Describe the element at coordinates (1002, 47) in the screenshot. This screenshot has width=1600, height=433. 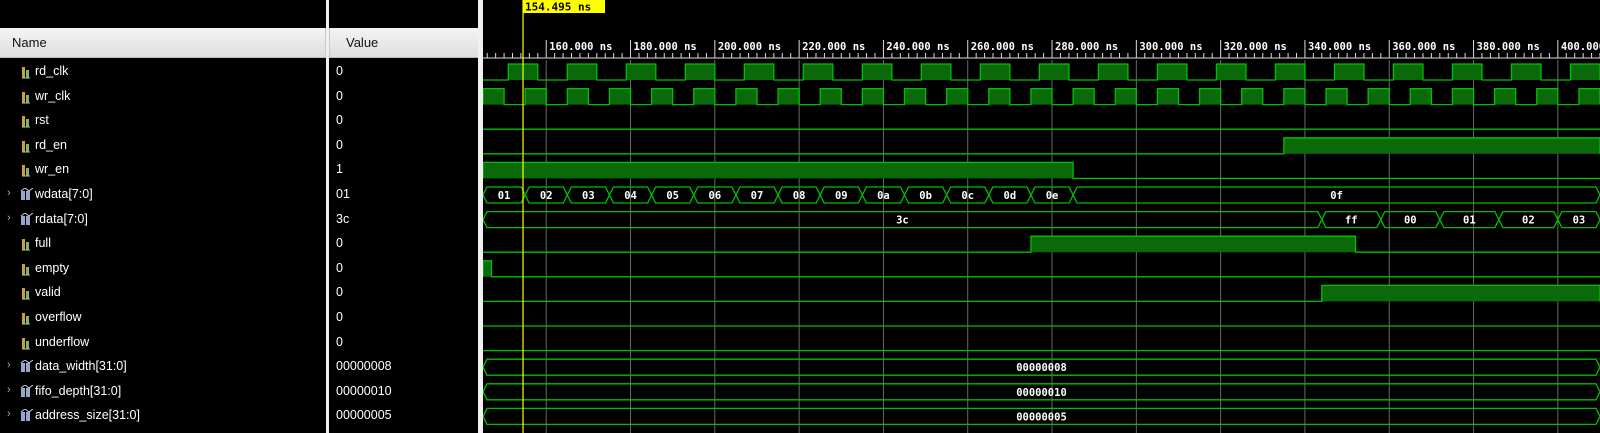
I see `time-tick-label: 260.000 ns` at that location.